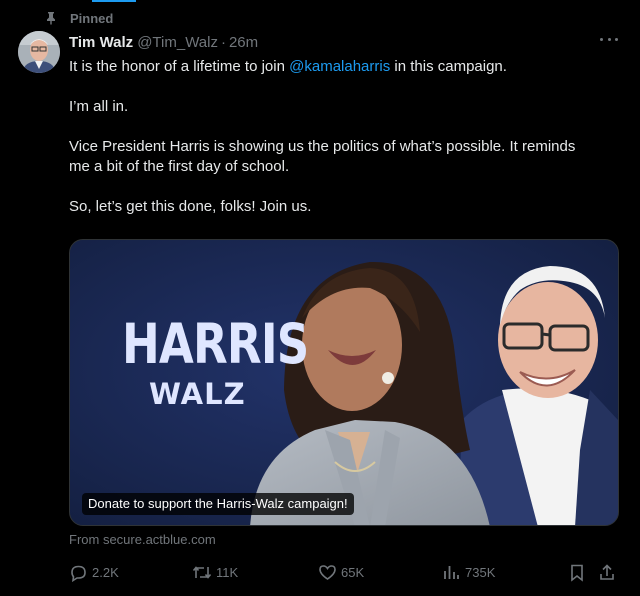 The width and height of the screenshot is (640, 596). What do you see at coordinates (243, 42) in the screenshot?
I see `timestamp: 26m` at bounding box center [243, 42].